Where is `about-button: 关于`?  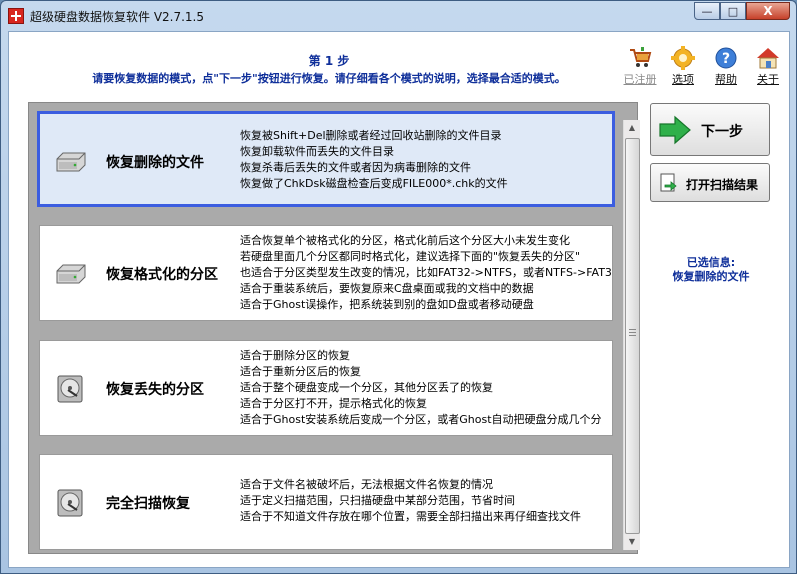
about-button: 关于 is located at coordinates (768, 65).